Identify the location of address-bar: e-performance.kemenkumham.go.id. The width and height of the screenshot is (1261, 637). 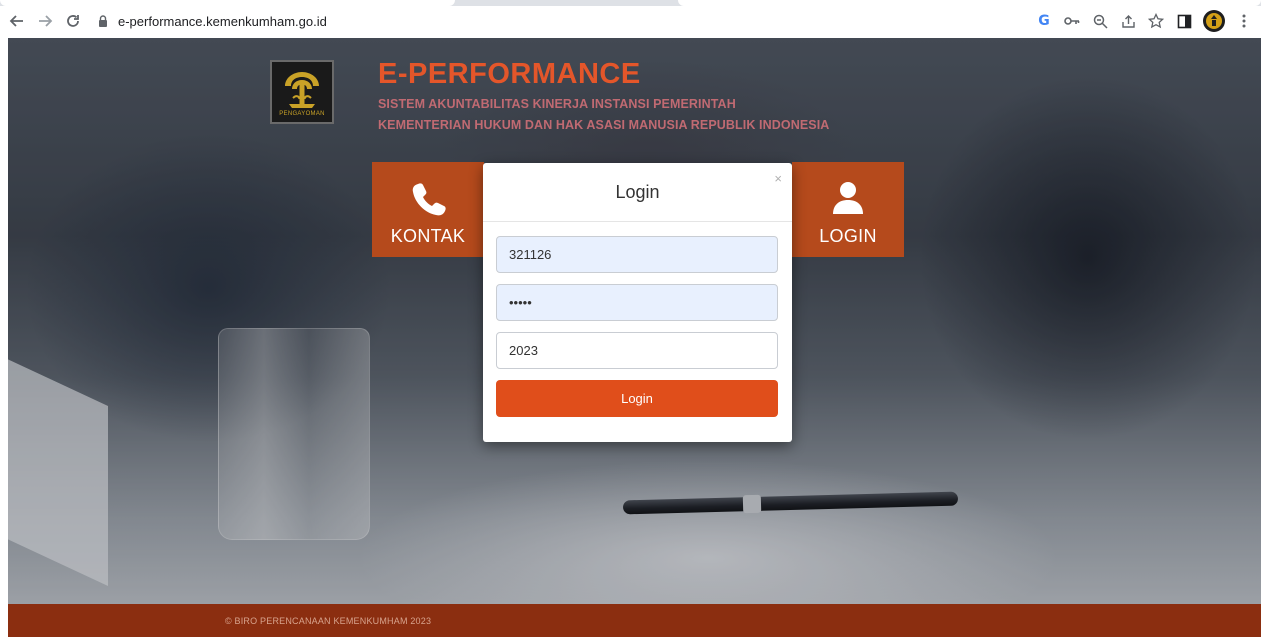
(211, 21).